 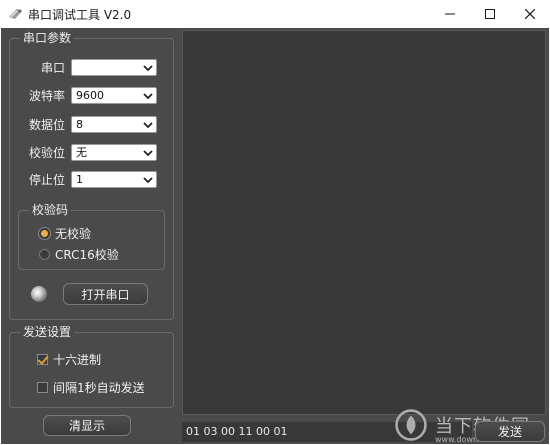 I want to click on stop-bits-label: 停止位, so click(x=46, y=180).